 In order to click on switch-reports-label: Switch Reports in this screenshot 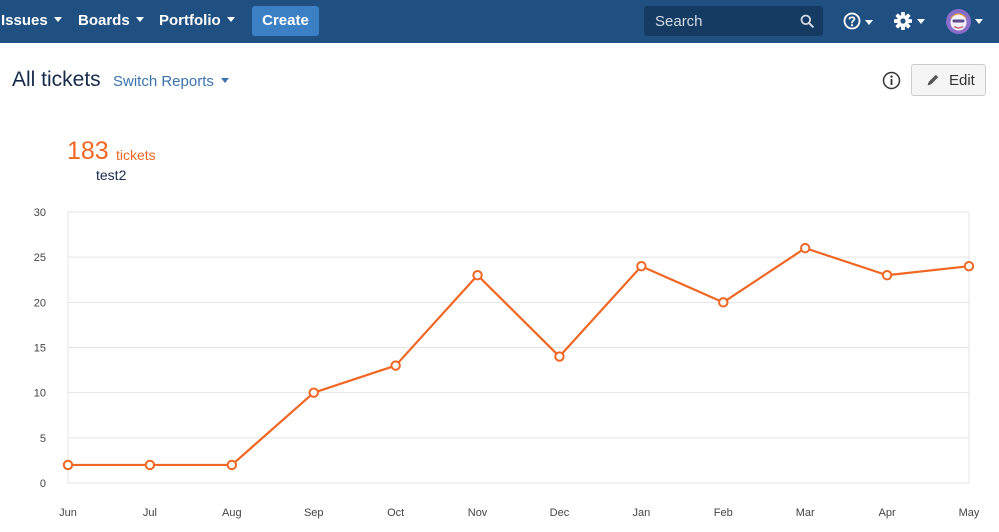, I will do `click(163, 81)`.